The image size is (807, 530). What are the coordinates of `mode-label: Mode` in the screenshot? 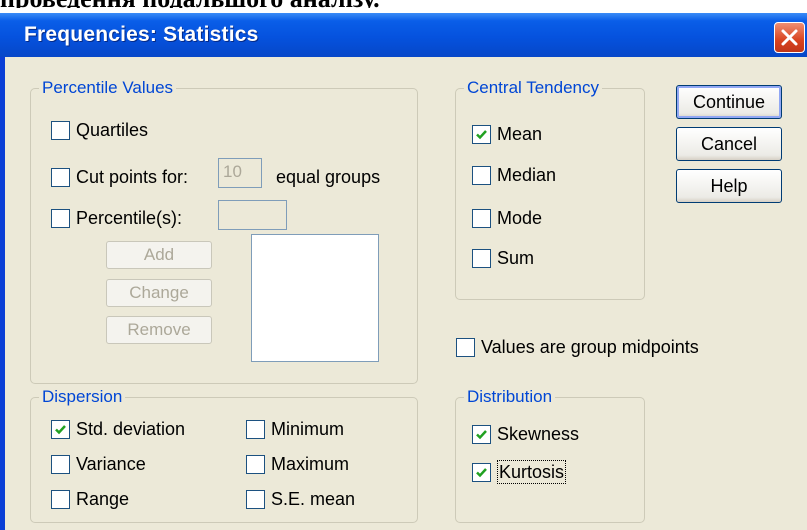 It's located at (520, 218).